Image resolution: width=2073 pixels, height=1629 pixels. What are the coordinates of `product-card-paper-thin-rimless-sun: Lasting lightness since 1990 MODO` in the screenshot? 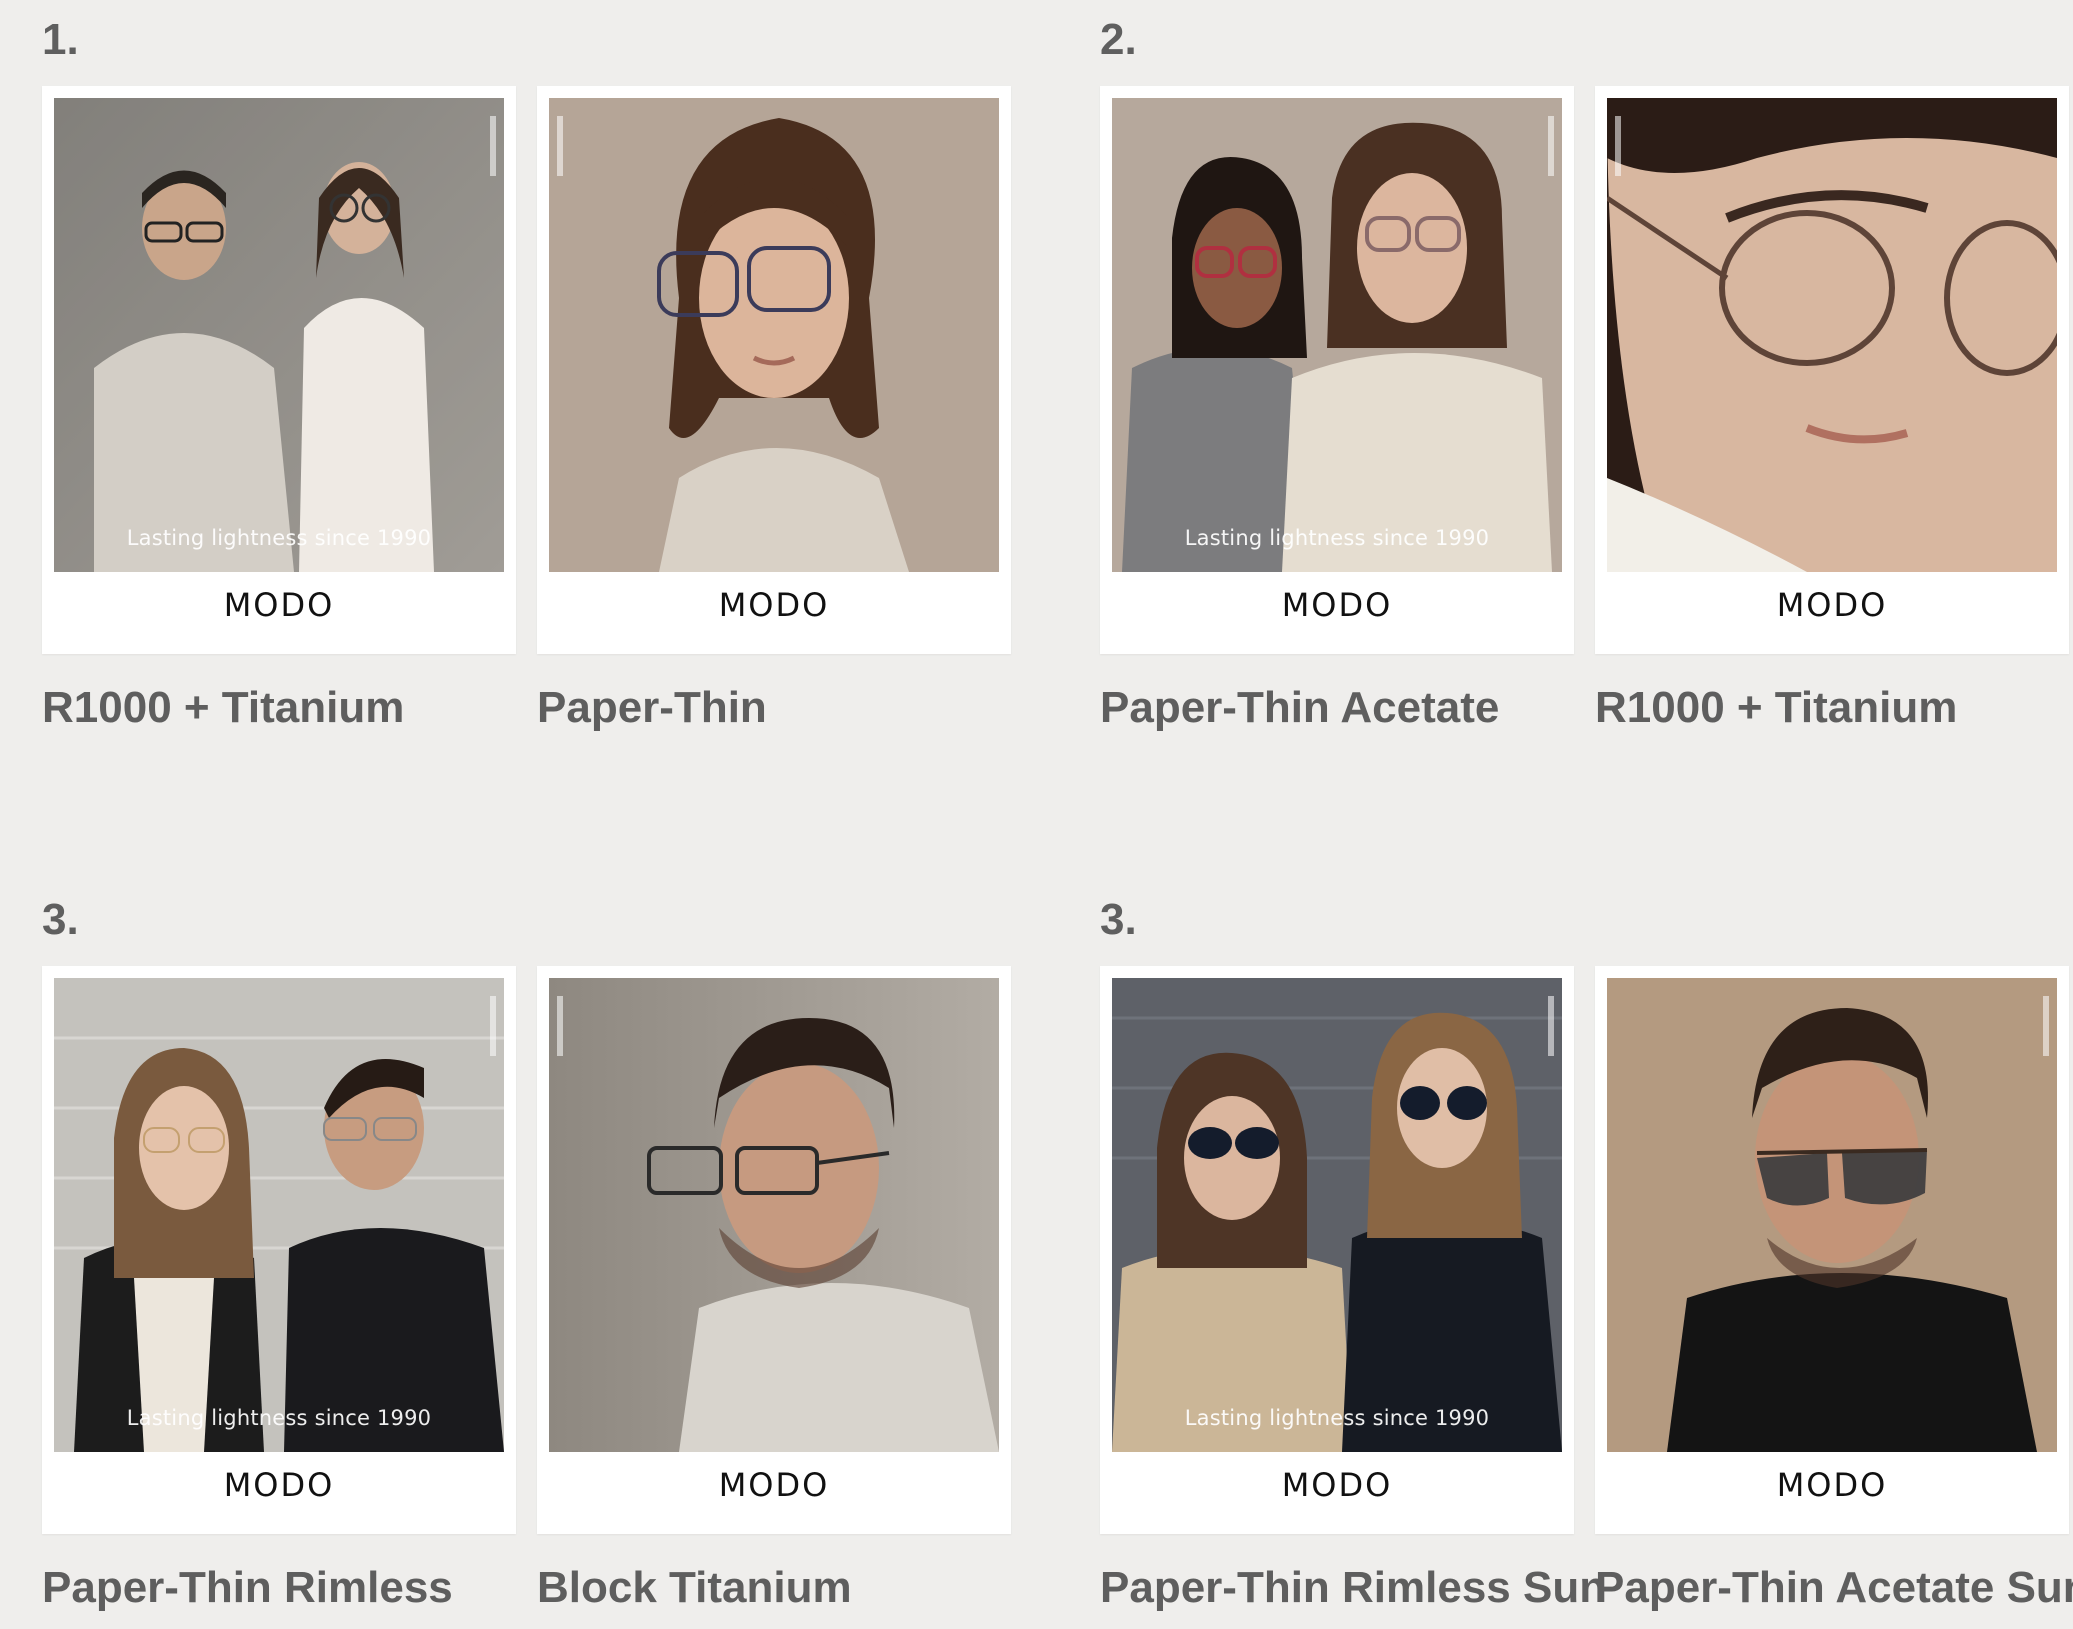 It's located at (1337, 1250).